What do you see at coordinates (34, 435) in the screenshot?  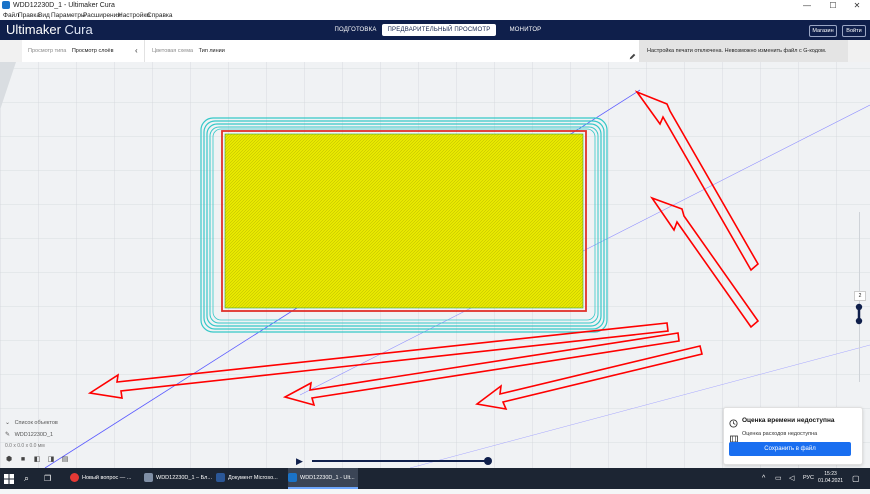 I see `object-name: WDD12230D_1` at bounding box center [34, 435].